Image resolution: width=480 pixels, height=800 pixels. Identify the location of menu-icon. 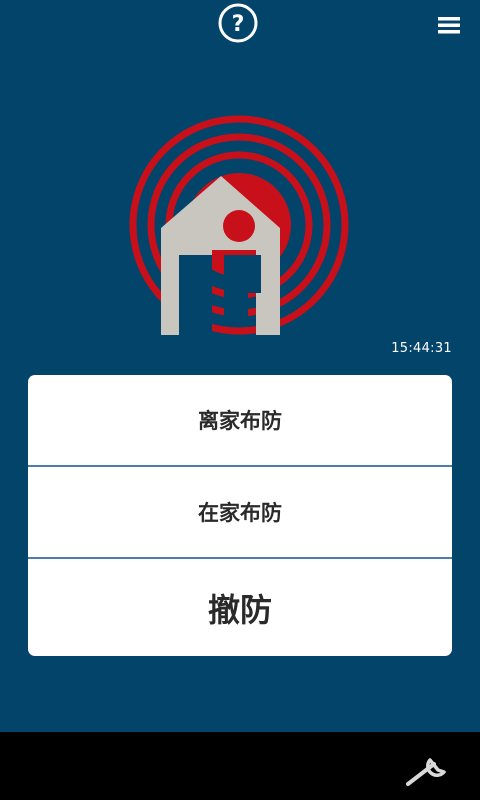
(449, 25).